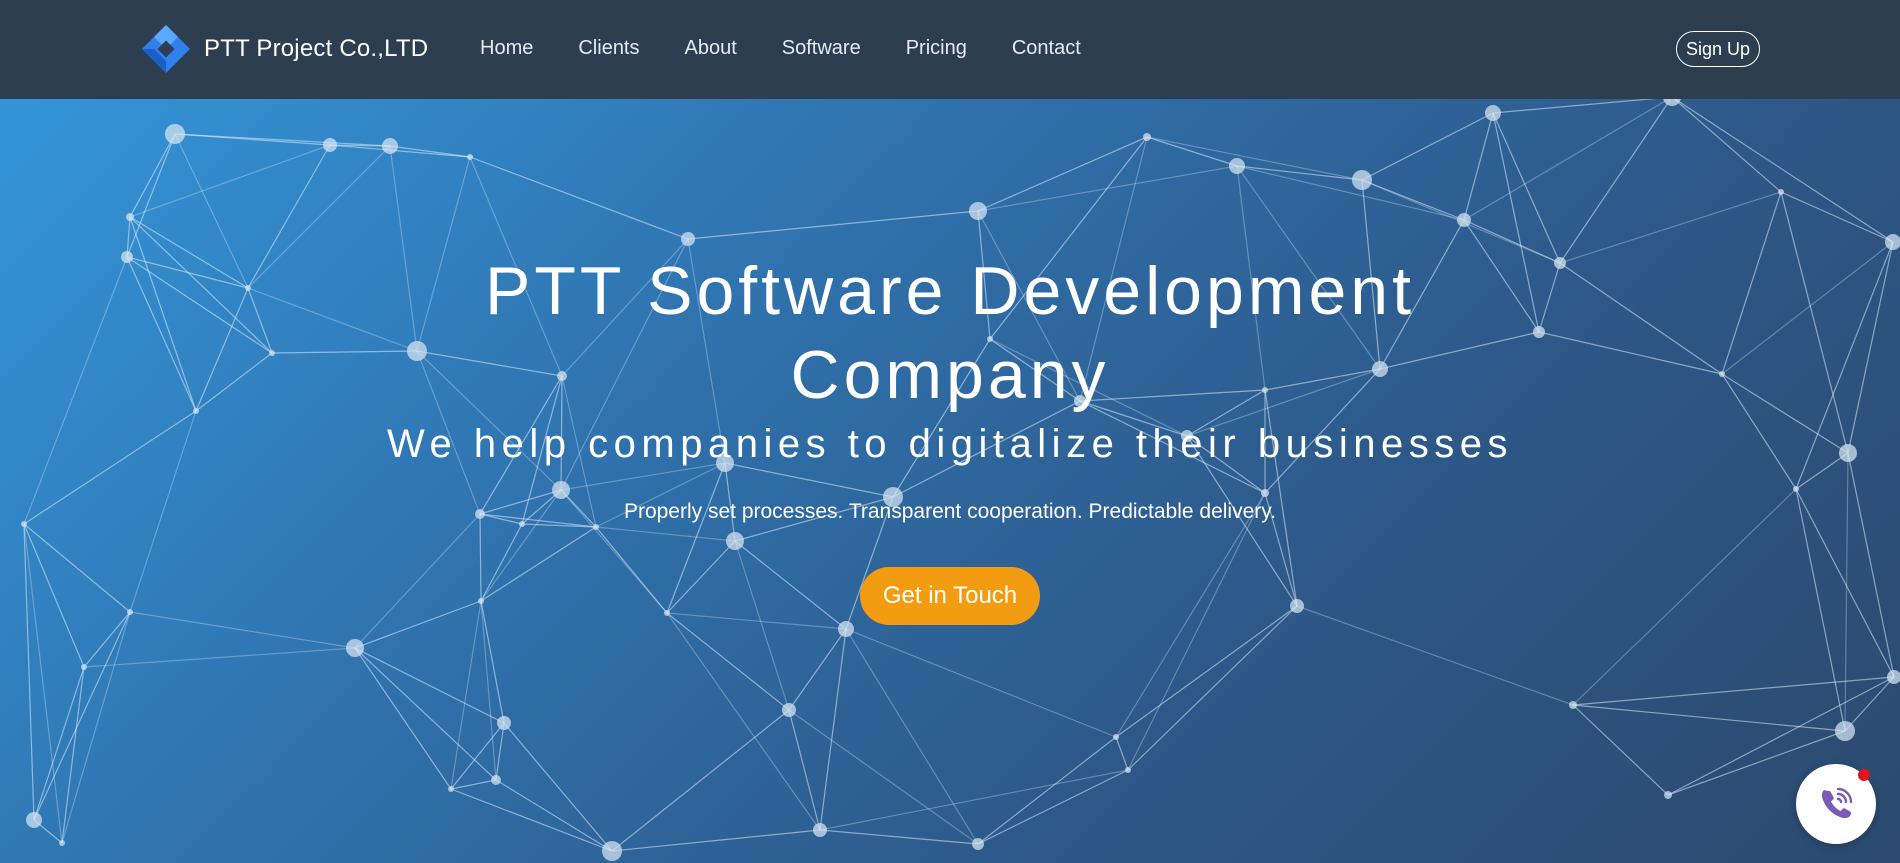 Image resolution: width=1900 pixels, height=863 pixels. I want to click on nav-clients: Clients, so click(608, 48).